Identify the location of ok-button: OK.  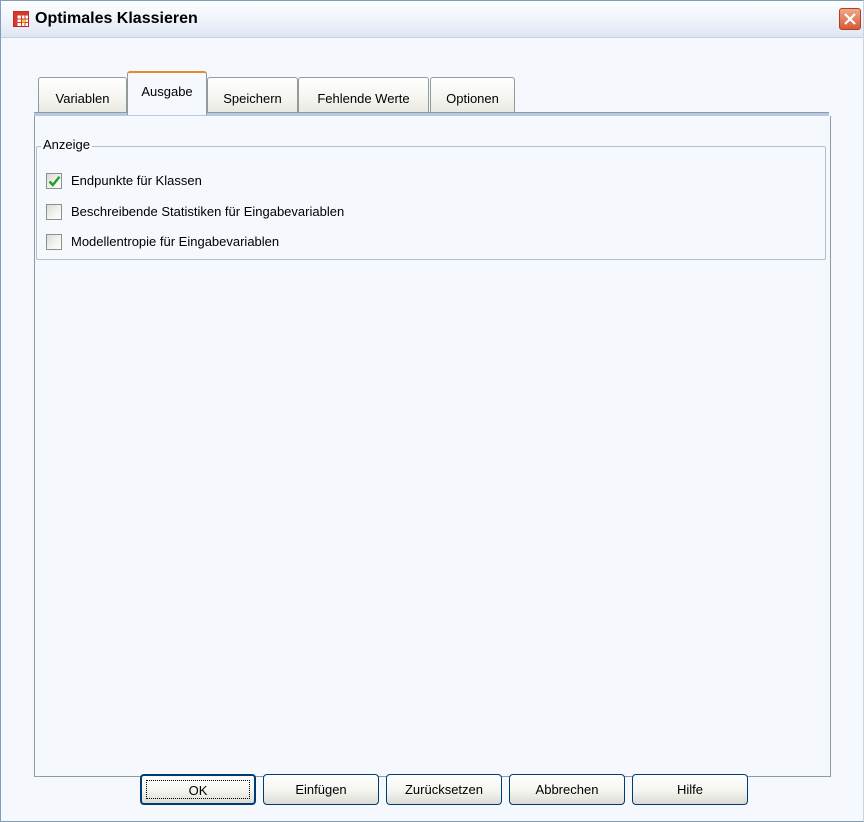
(198, 789).